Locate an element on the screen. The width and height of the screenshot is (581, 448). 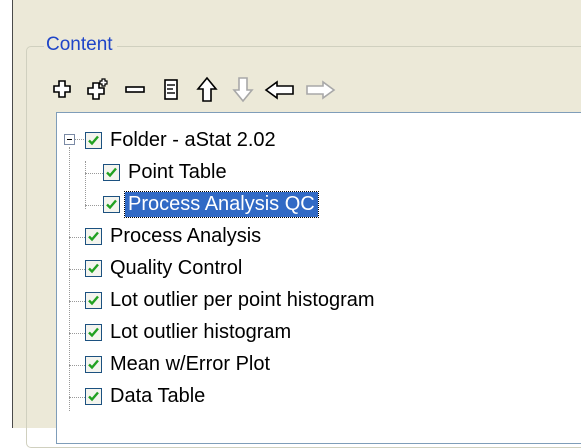
plus-icon is located at coordinates (62, 89).